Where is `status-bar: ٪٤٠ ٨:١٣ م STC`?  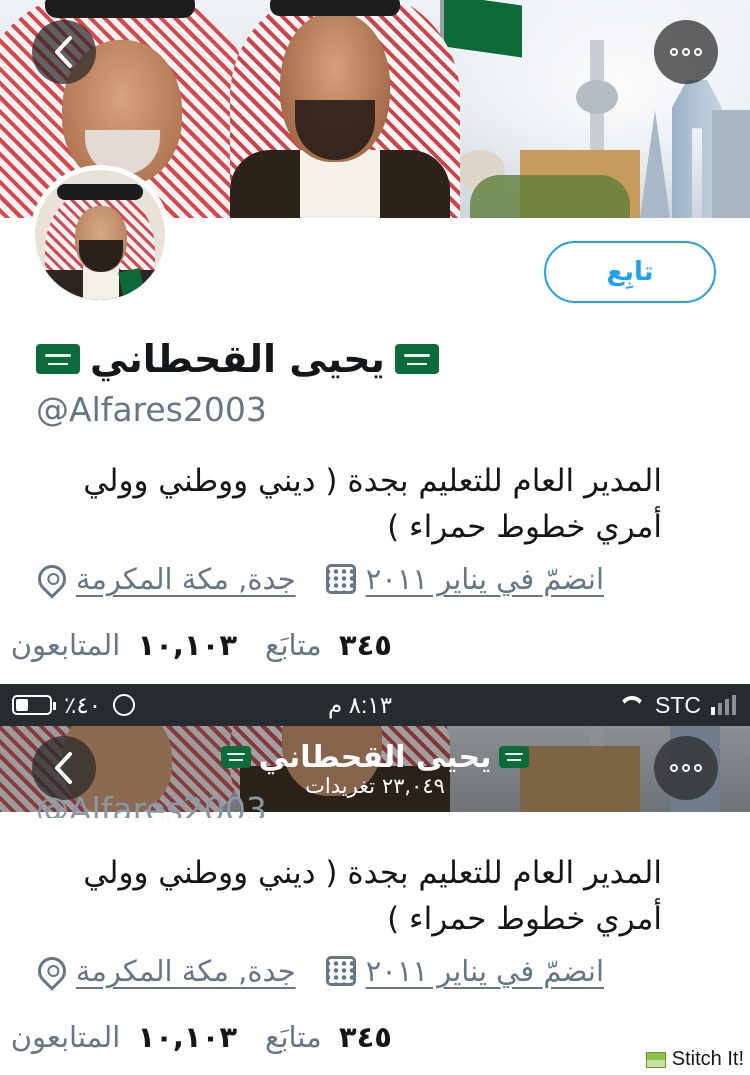 status-bar: ٪٤٠ ٨:١٣ م STC is located at coordinates (375, 705).